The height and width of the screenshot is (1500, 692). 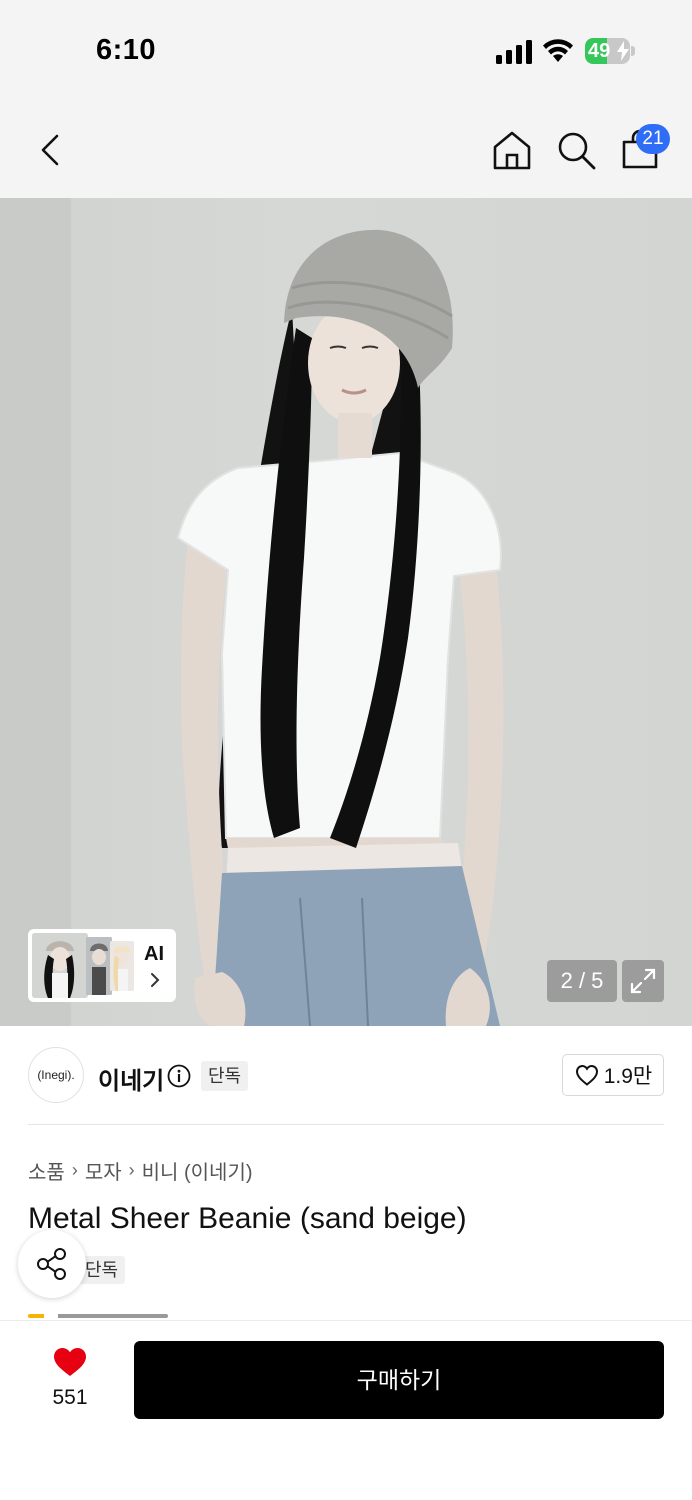 What do you see at coordinates (346, 149) in the screenshot?
I see `top-nav-bar` at bounding box center [346, 149].